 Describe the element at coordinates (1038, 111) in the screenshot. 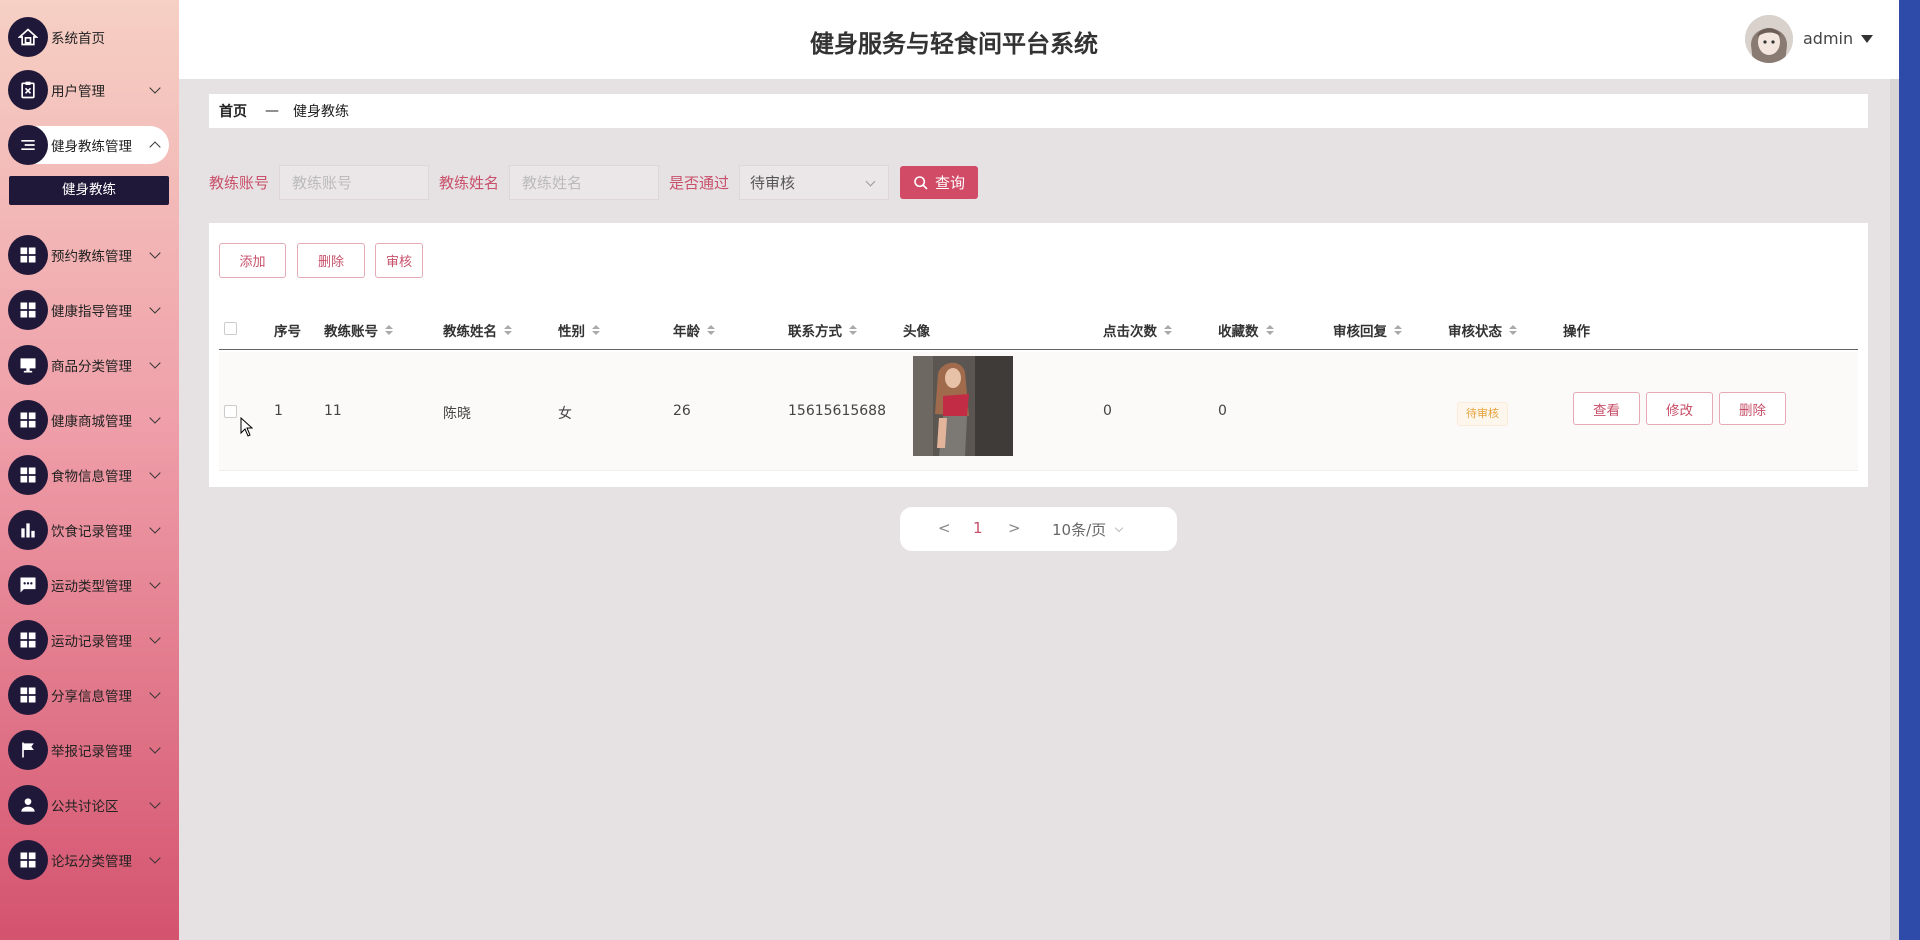

I see `breadcrumb: 首页 — 健身教练` at that location.